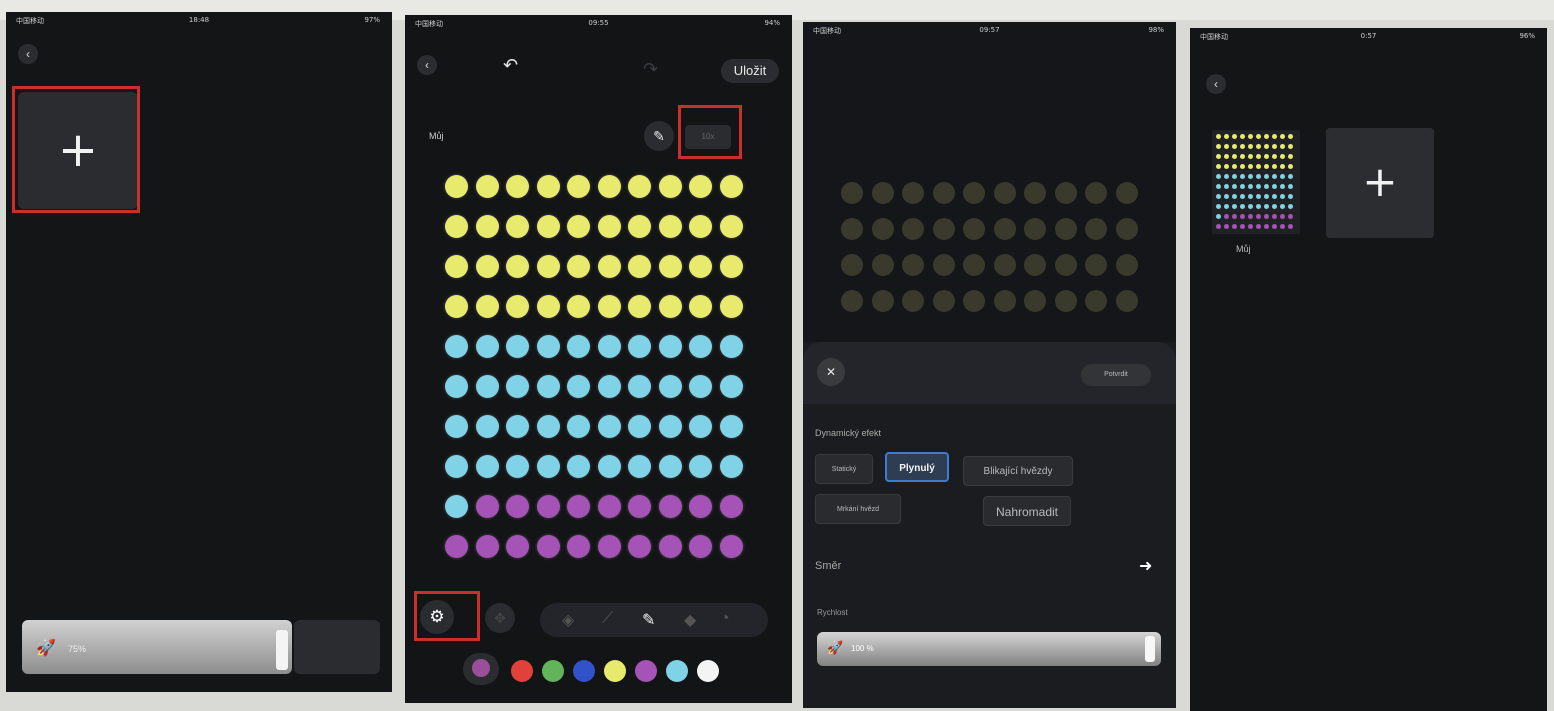 The width and height of the screenshot is (1554, 711). Describe the element at coordinates (750, 71) in the screenshot. I see `save-button: Uložit` at that location.